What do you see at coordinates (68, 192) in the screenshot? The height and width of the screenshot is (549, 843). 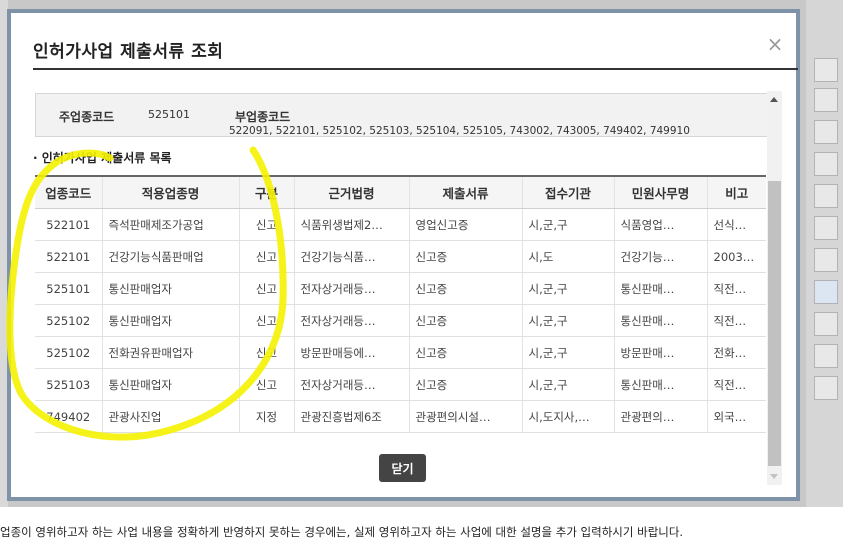 I see `column-header: 업종코드` at bounding box center [68, 192].